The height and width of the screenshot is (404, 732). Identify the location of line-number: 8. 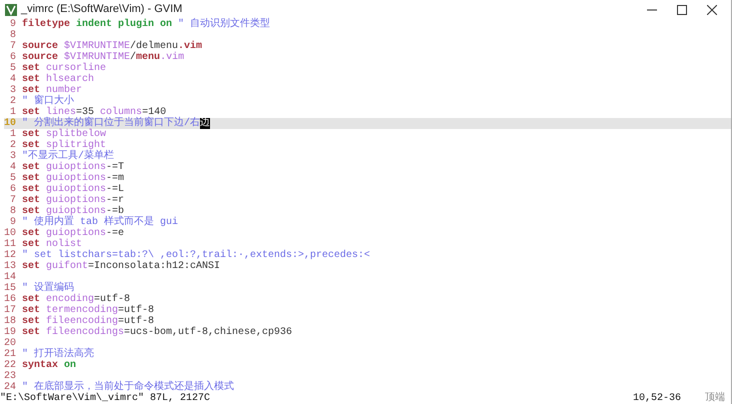
(12, 211).